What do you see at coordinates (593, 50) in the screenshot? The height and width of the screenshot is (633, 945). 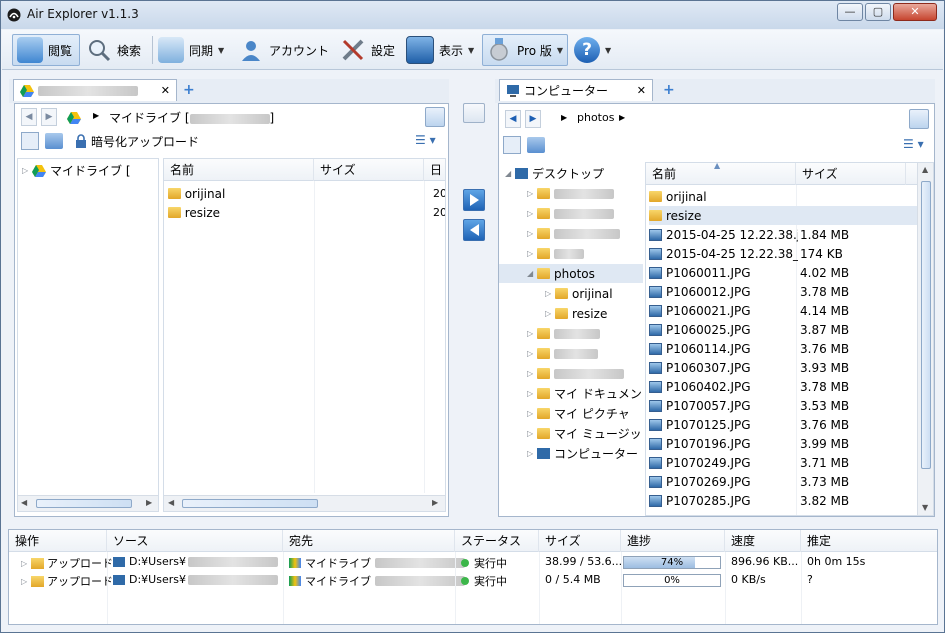 I see `help-button: ? ▼` at bounding box center [593, 50].